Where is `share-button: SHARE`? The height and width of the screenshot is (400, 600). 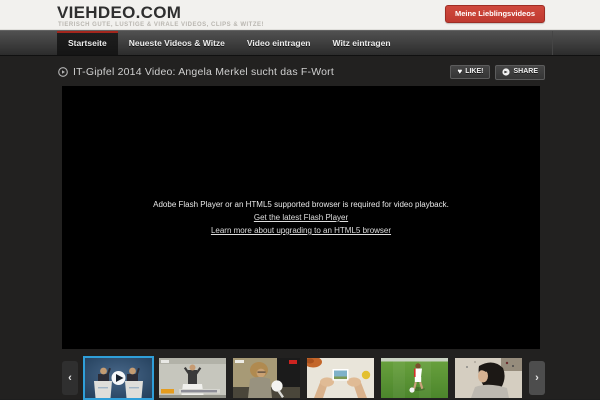 share-button: SHARE is located at coordinates (520, 72).